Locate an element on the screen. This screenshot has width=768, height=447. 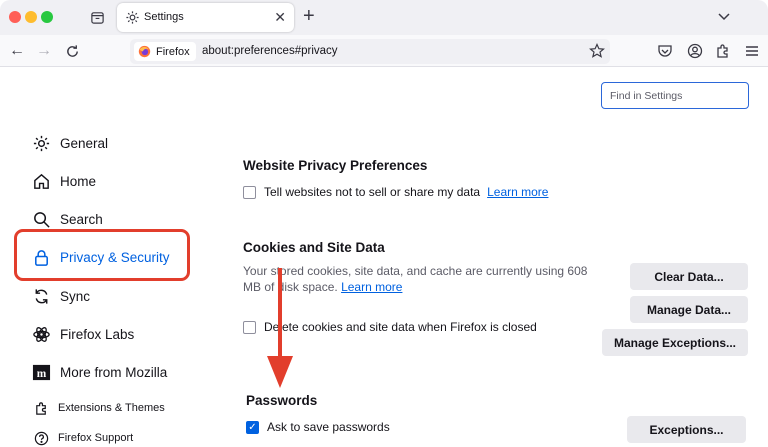
reload-button is located at coordinates (72, 51).